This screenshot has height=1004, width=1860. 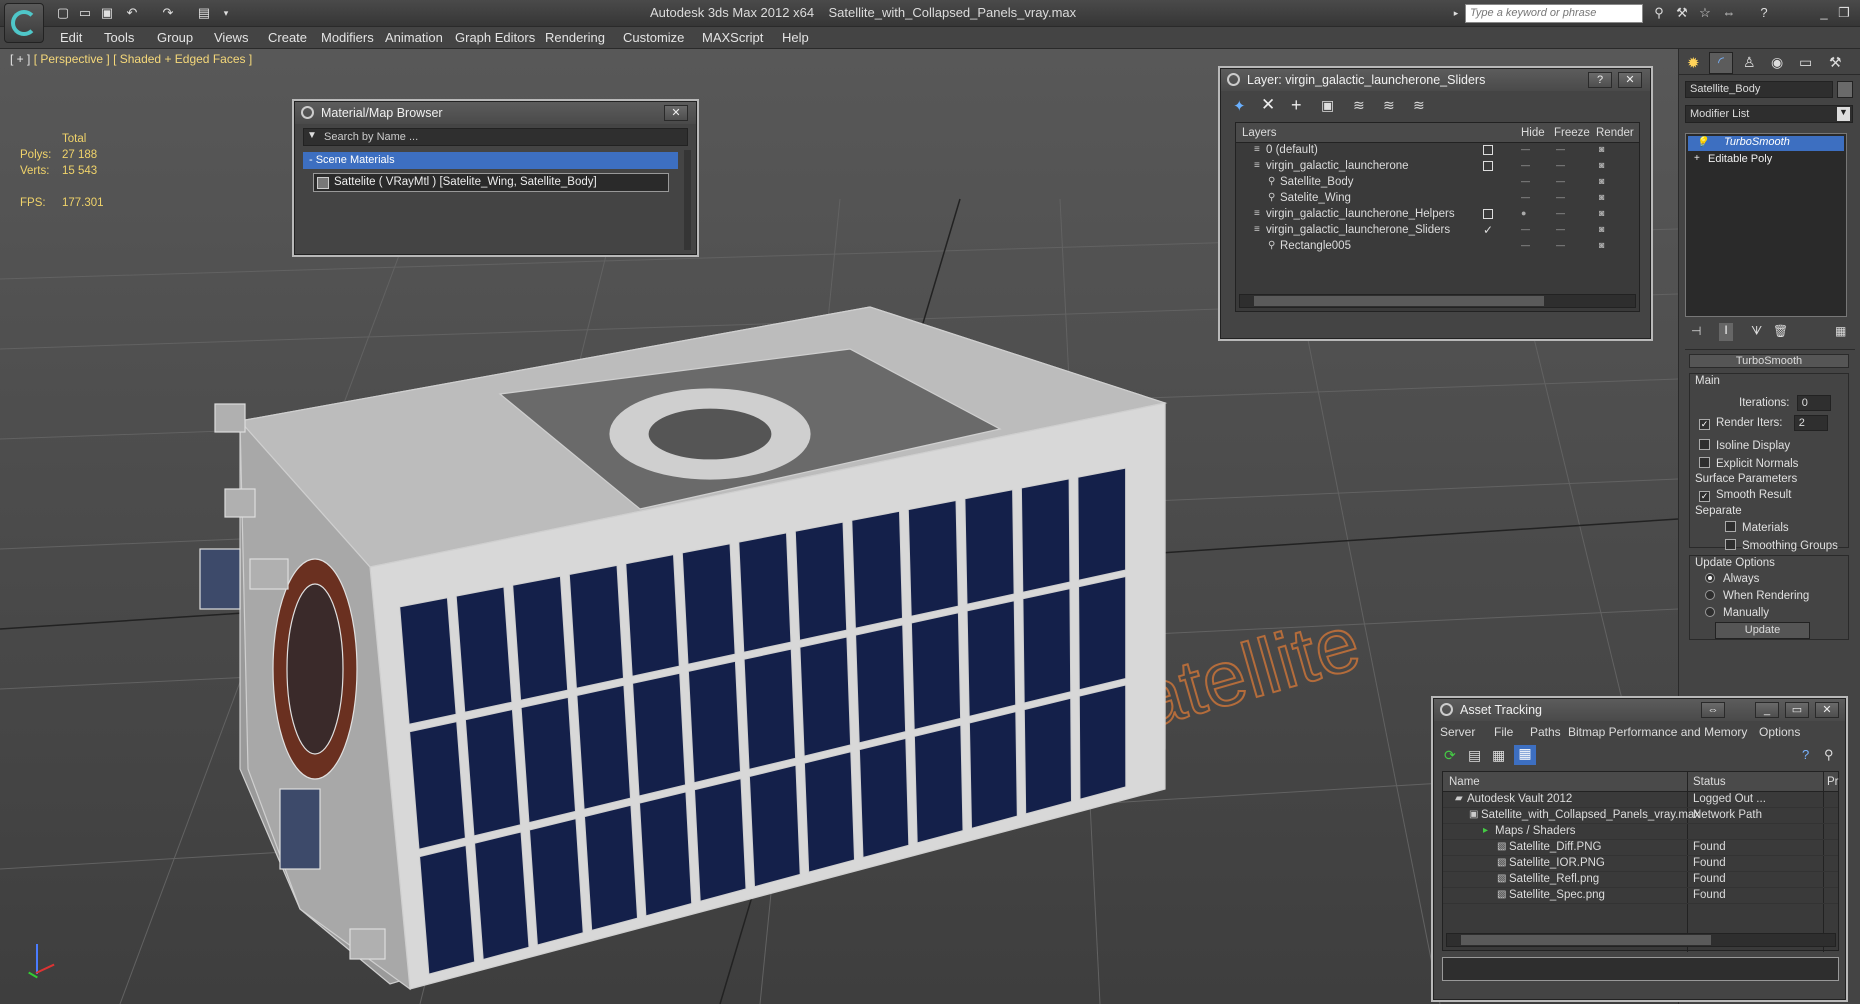 What do you see at coordinates (347, 37) in the screenshot?
I see `menu-modifiers: Modifiers` at bounding box center [347, 37].